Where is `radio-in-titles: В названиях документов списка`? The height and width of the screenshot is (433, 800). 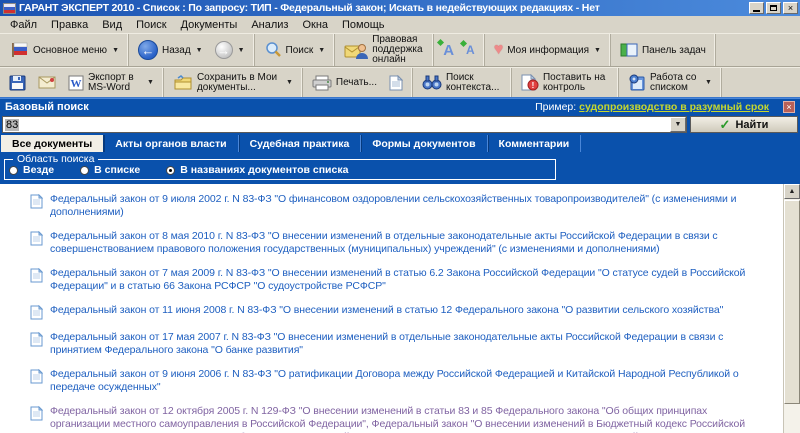 radio-in-titles: В названиях документов списка is located at coordinates (257, 170).